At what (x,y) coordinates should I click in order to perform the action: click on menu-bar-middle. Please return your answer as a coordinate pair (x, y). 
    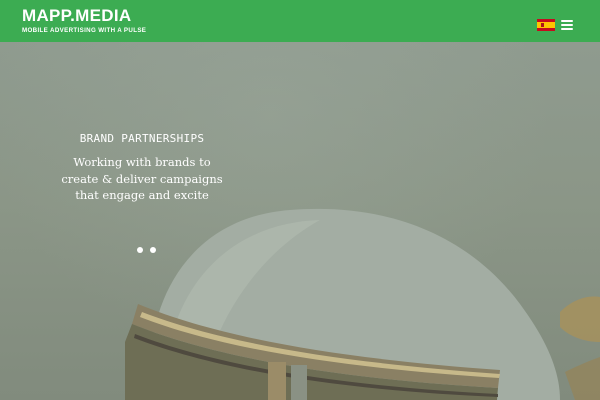
    Looking at the image, I should click on (567, 25).